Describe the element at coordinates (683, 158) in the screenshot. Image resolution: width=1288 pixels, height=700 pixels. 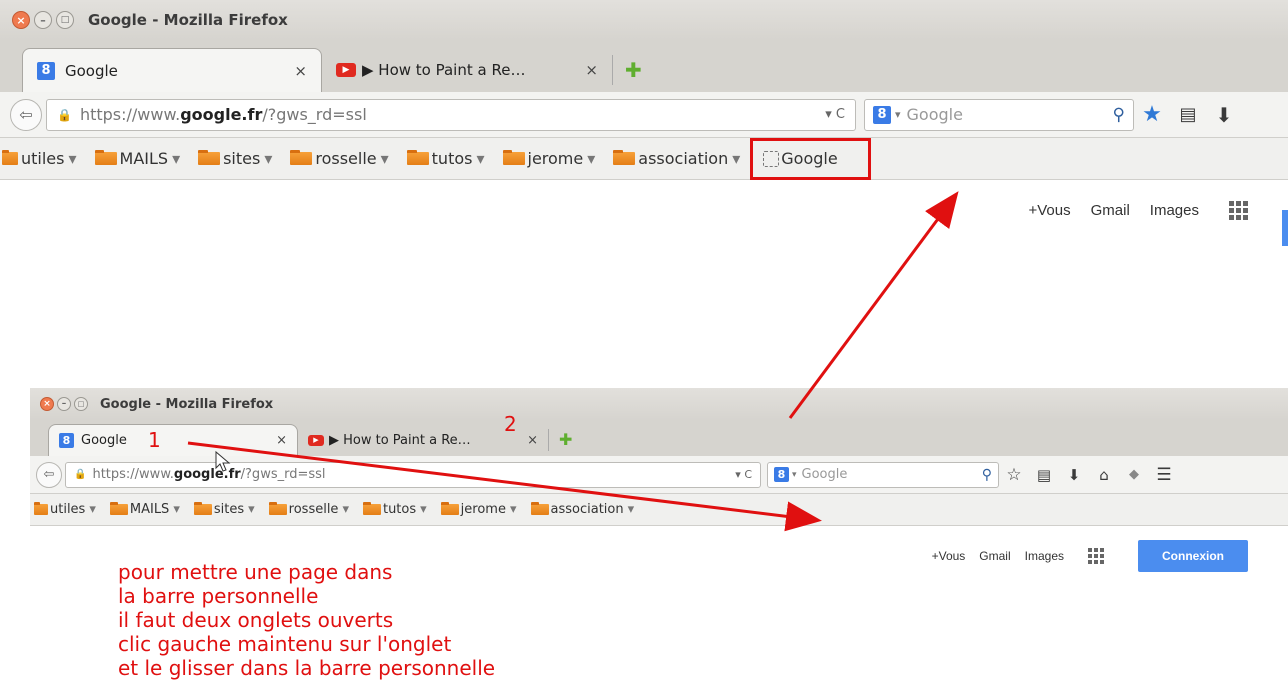
I see `bookmark-label: association` at that location.